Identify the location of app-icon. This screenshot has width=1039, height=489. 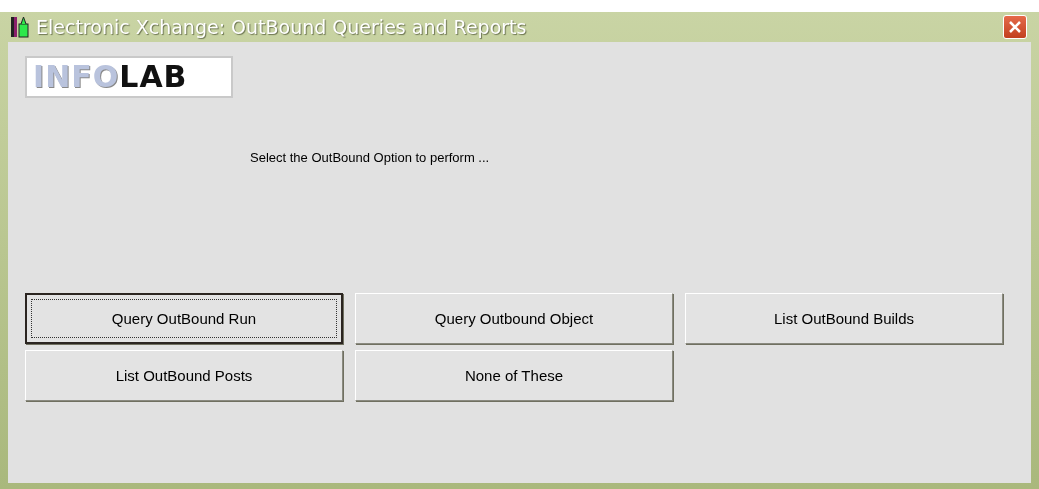
(20, 27).